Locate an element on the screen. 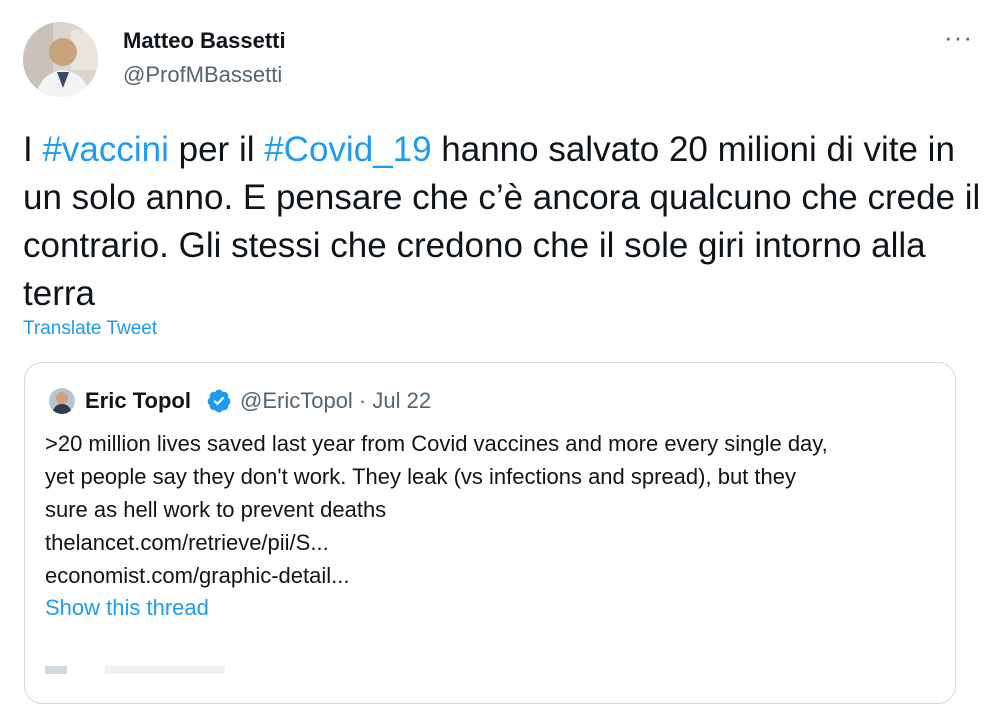 This screenshot has width=1001, height=704. author-name: Matteo Bassetti is located at coordinates (204, 41).